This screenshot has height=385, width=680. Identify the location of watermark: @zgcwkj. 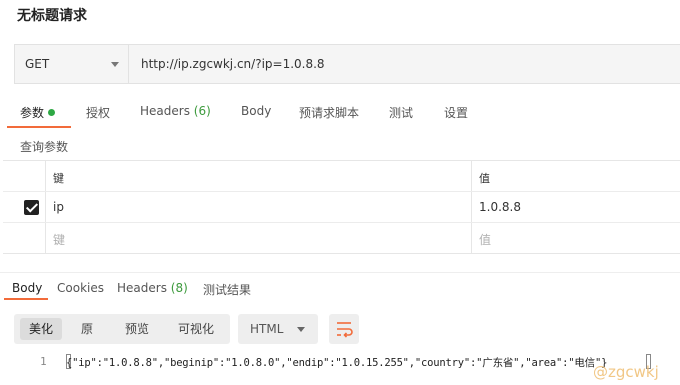
(626, 372).